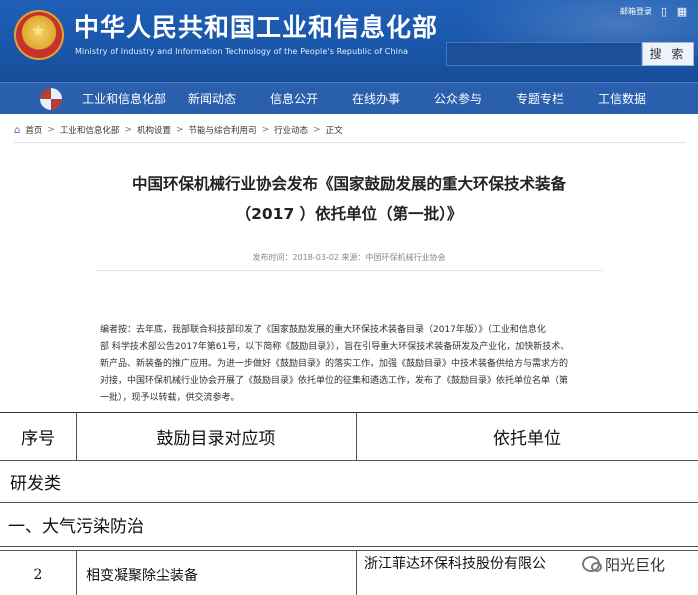 The height and width of the screenshot is (595, 698). Describe the element at coordinates (349, 525) in the screenshot. I see `table-section-row: 一、大气污染防治` at that location.